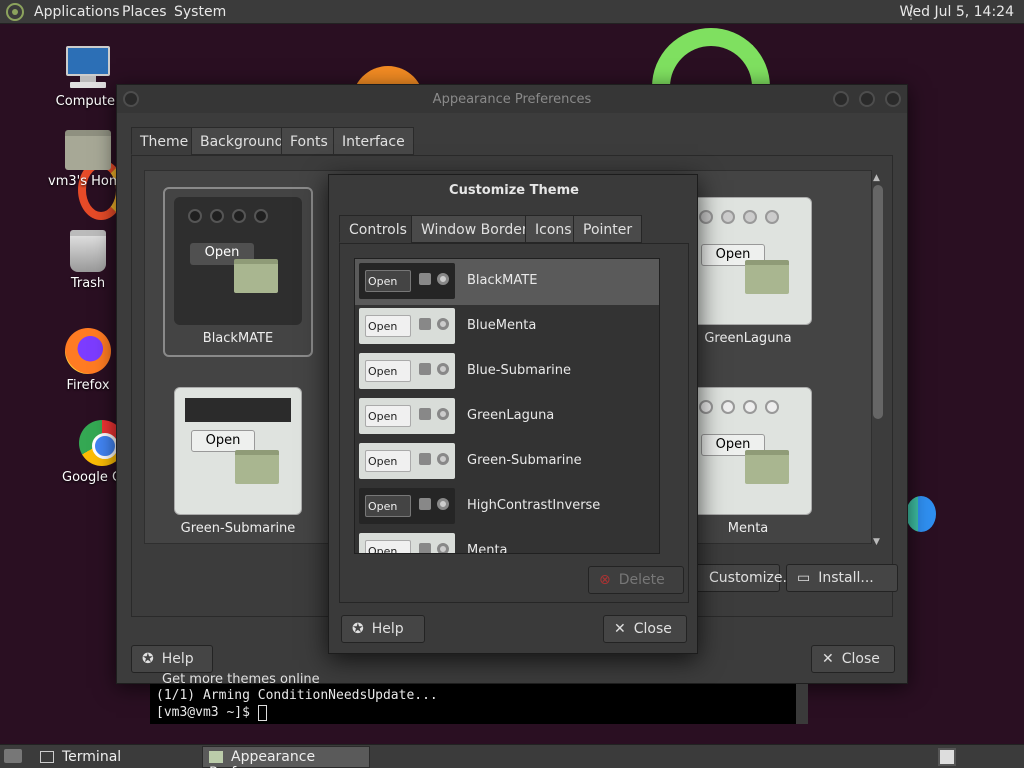 The height and width of the screenshot is (768, 1024). I want to click on delete-label: Delete, so click(641, 580).